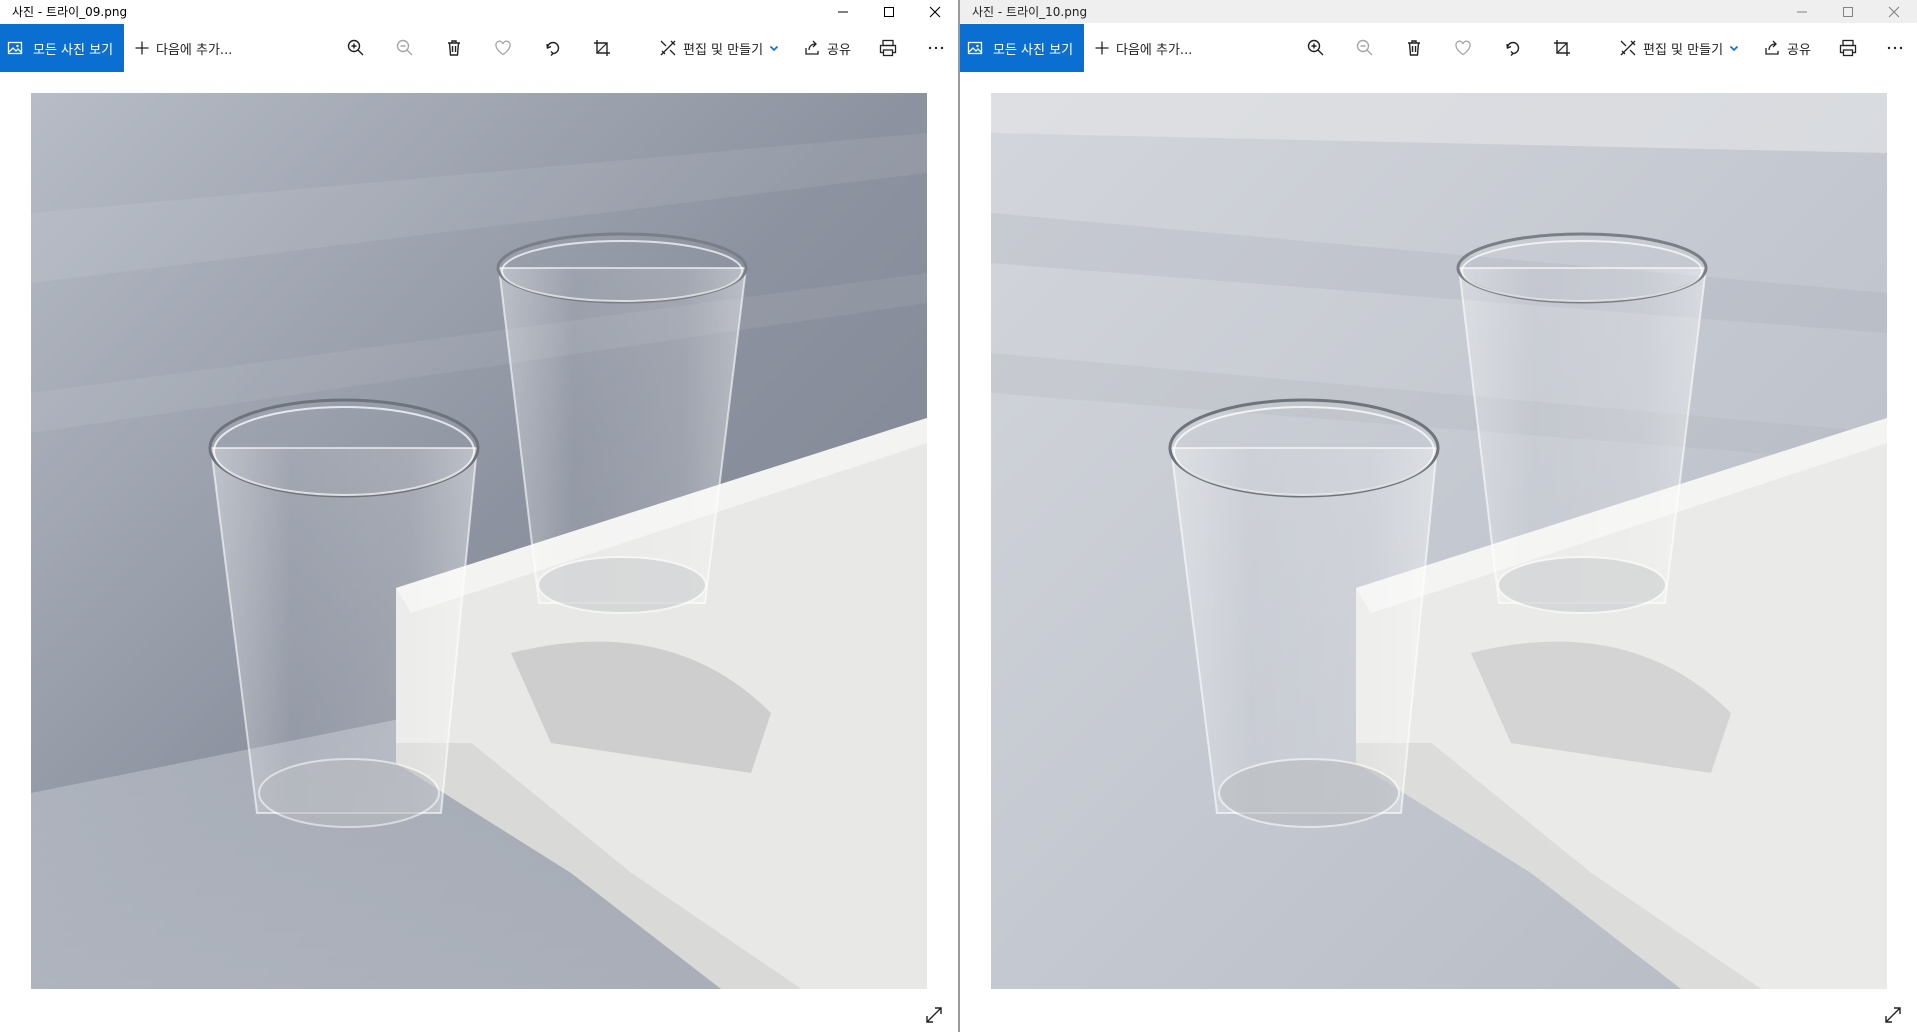 This screenshot has height=1032, width=1917. I want to click on window-title: 사진 - 트라이_09.png, so click(70, 12).